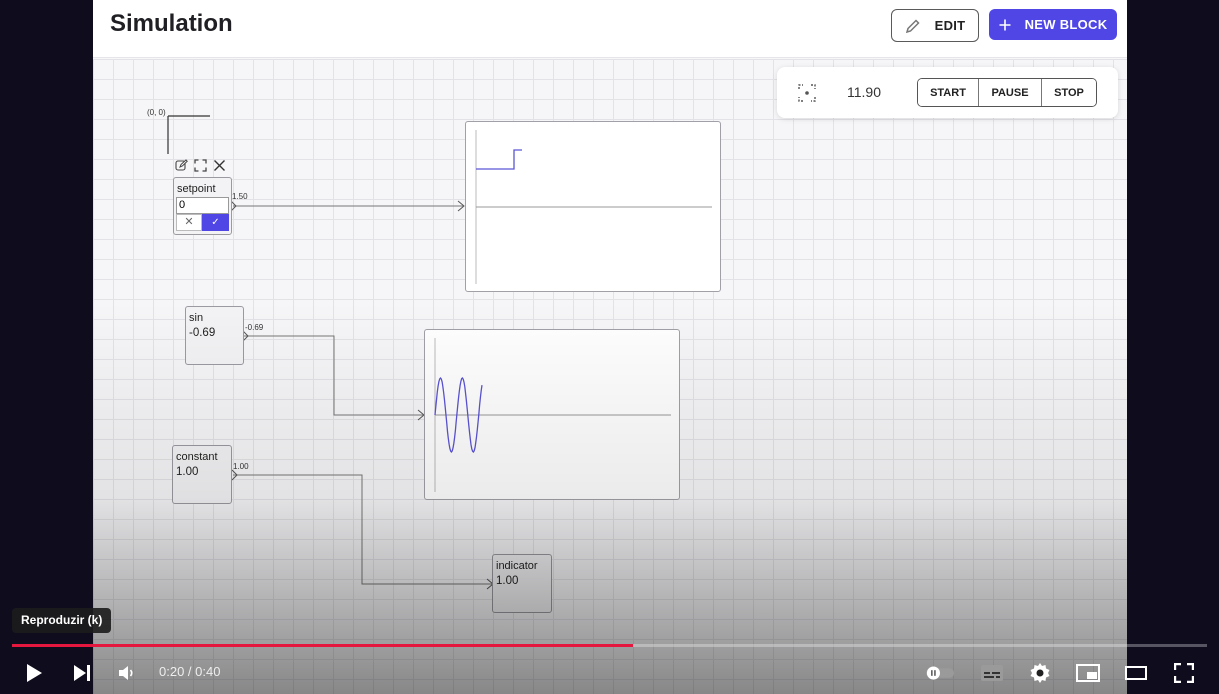 The height and width of the screenshot is (694, 1219). I want to click on plus-icon, so click(1005, 24).